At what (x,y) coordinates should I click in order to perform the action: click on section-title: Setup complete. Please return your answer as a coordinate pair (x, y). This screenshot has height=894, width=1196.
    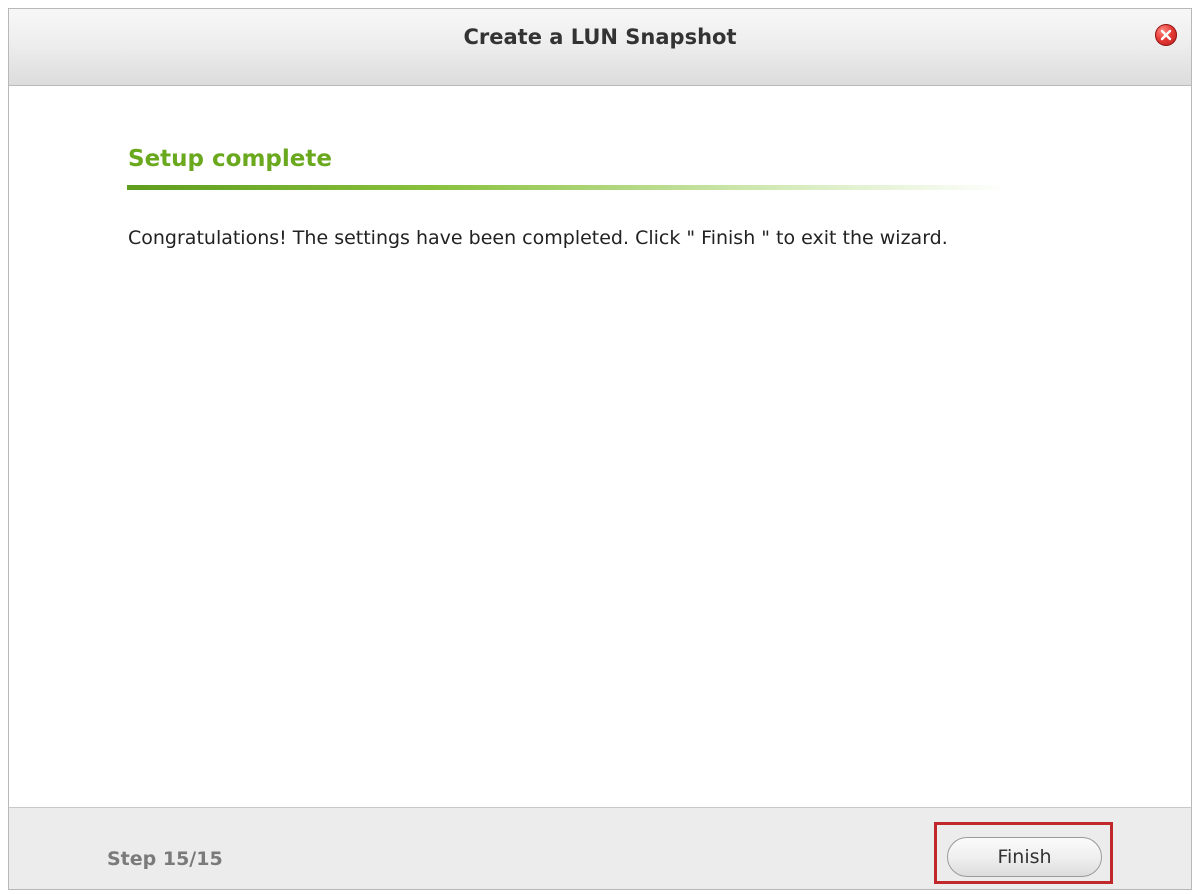
    Looking at the image, I should click on (230, 159).